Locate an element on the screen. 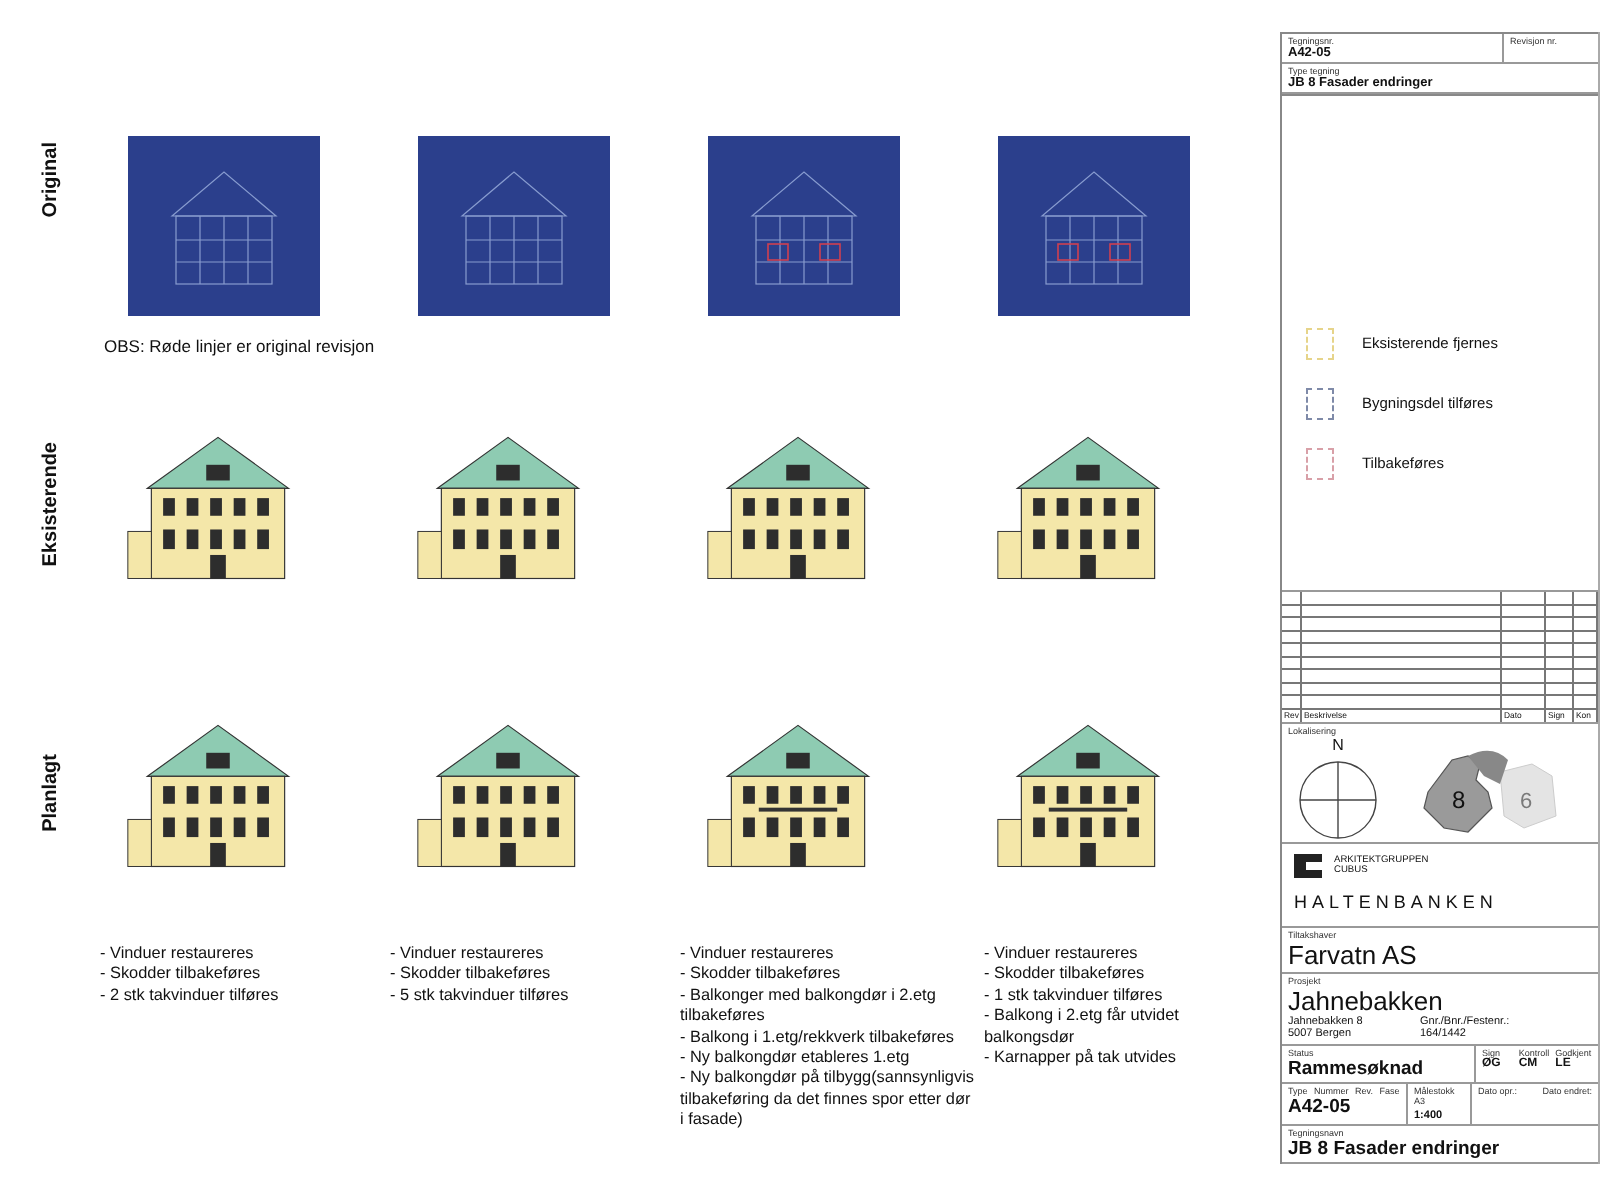 The width and height of the screenshot is (1600, 1200). row-label: Eksisterende is located at coordinates (50, 504).